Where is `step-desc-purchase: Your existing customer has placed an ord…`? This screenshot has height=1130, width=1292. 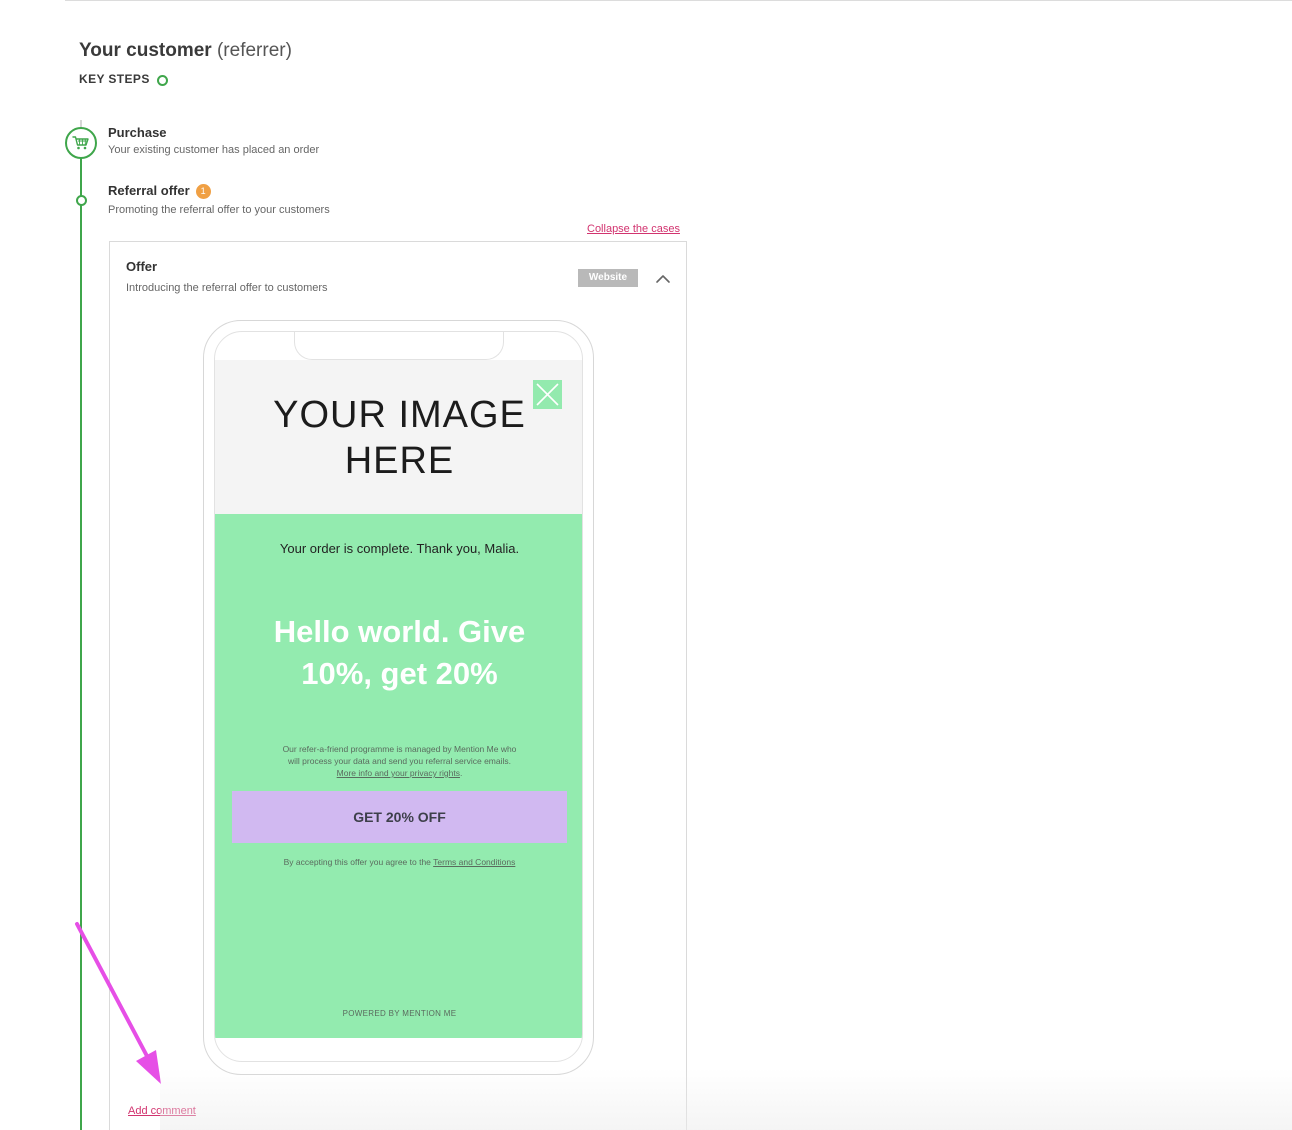 step-desc-purchase: Your existing customer has placed an ord… is located at coordinates (214, 150).